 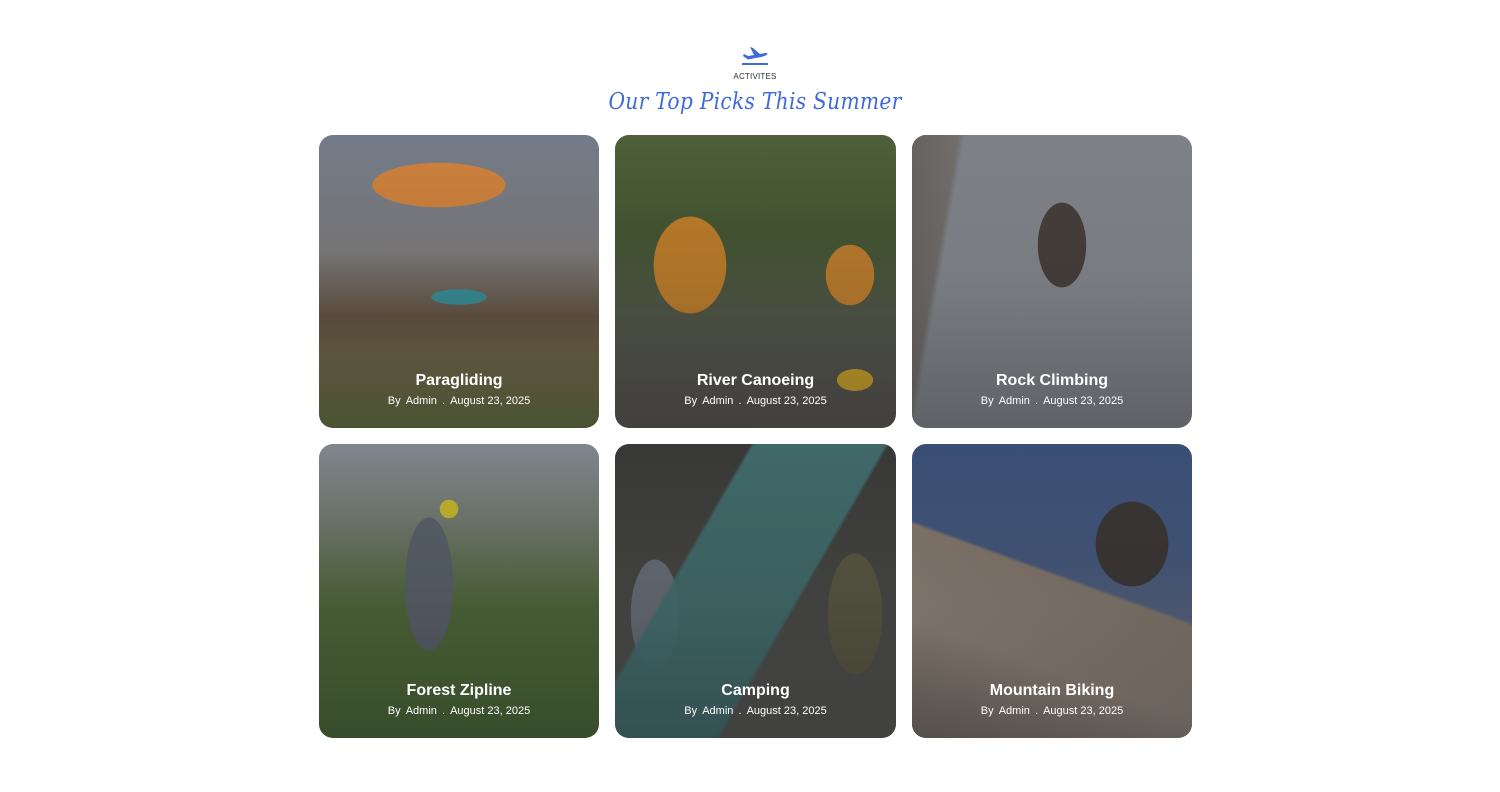 I want to click on card-title: Paragliding, so click(x=459, y=380).